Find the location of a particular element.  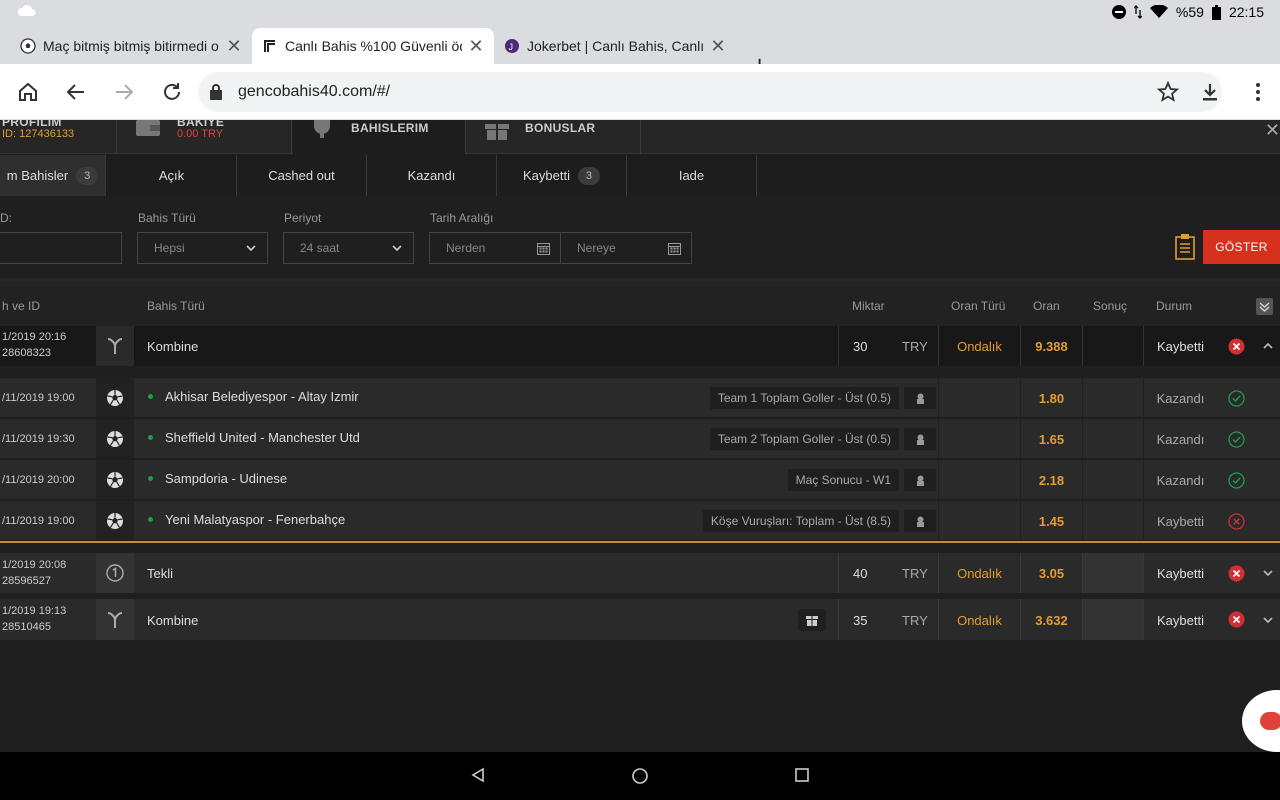

download-icon is located at coordinates (1210, 92).